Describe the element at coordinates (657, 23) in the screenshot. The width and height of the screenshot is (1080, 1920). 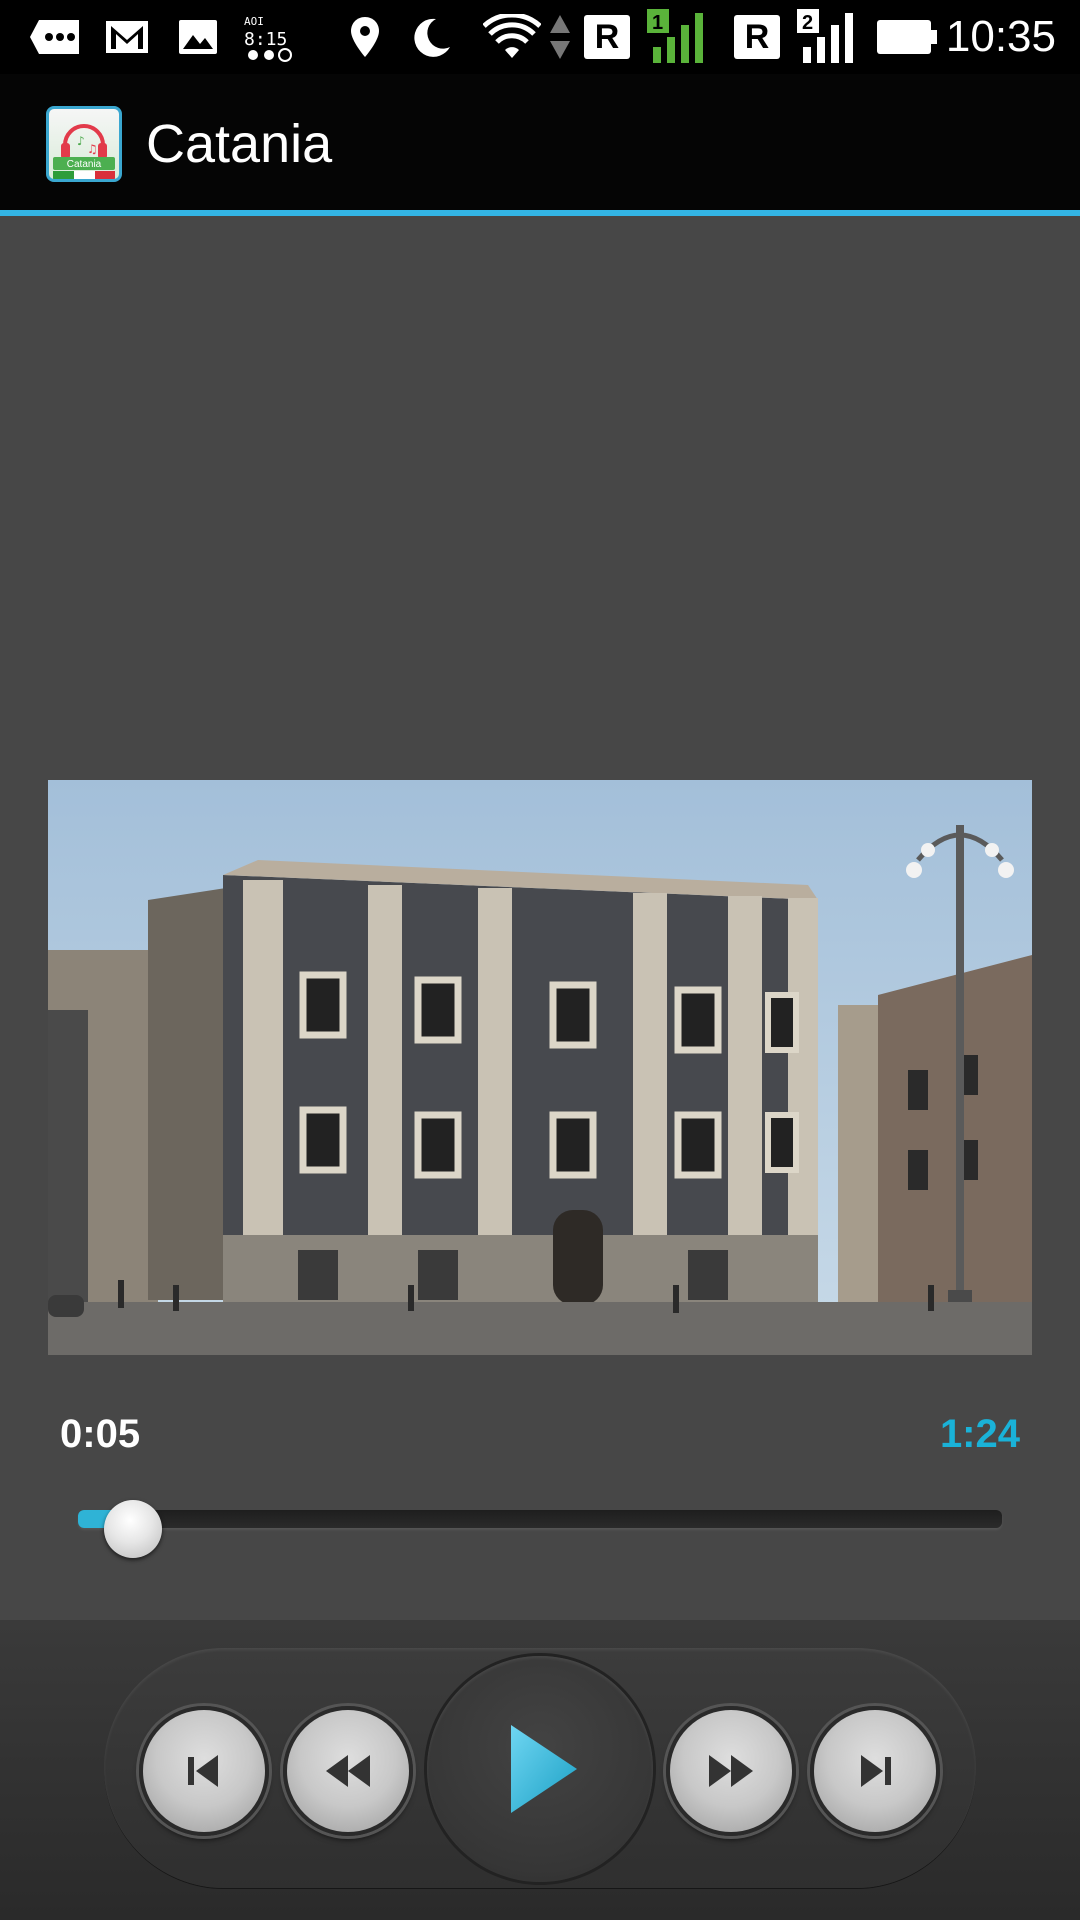
I see `svg-text: 1` at that location.